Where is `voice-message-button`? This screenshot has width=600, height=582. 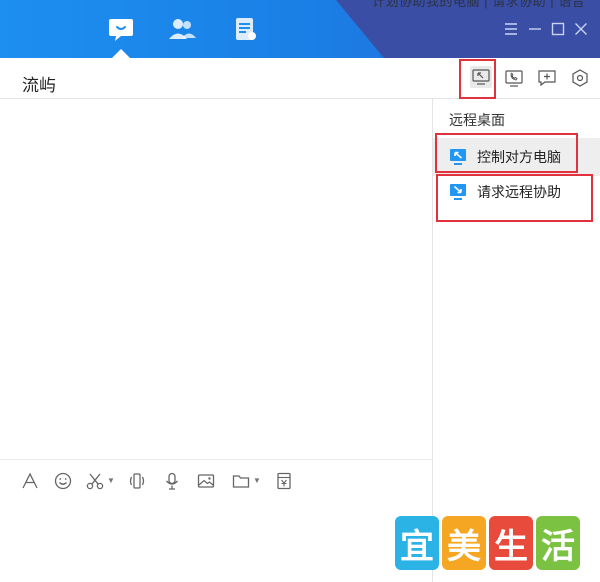
voice-message-button is located at coordinates (172, 481).